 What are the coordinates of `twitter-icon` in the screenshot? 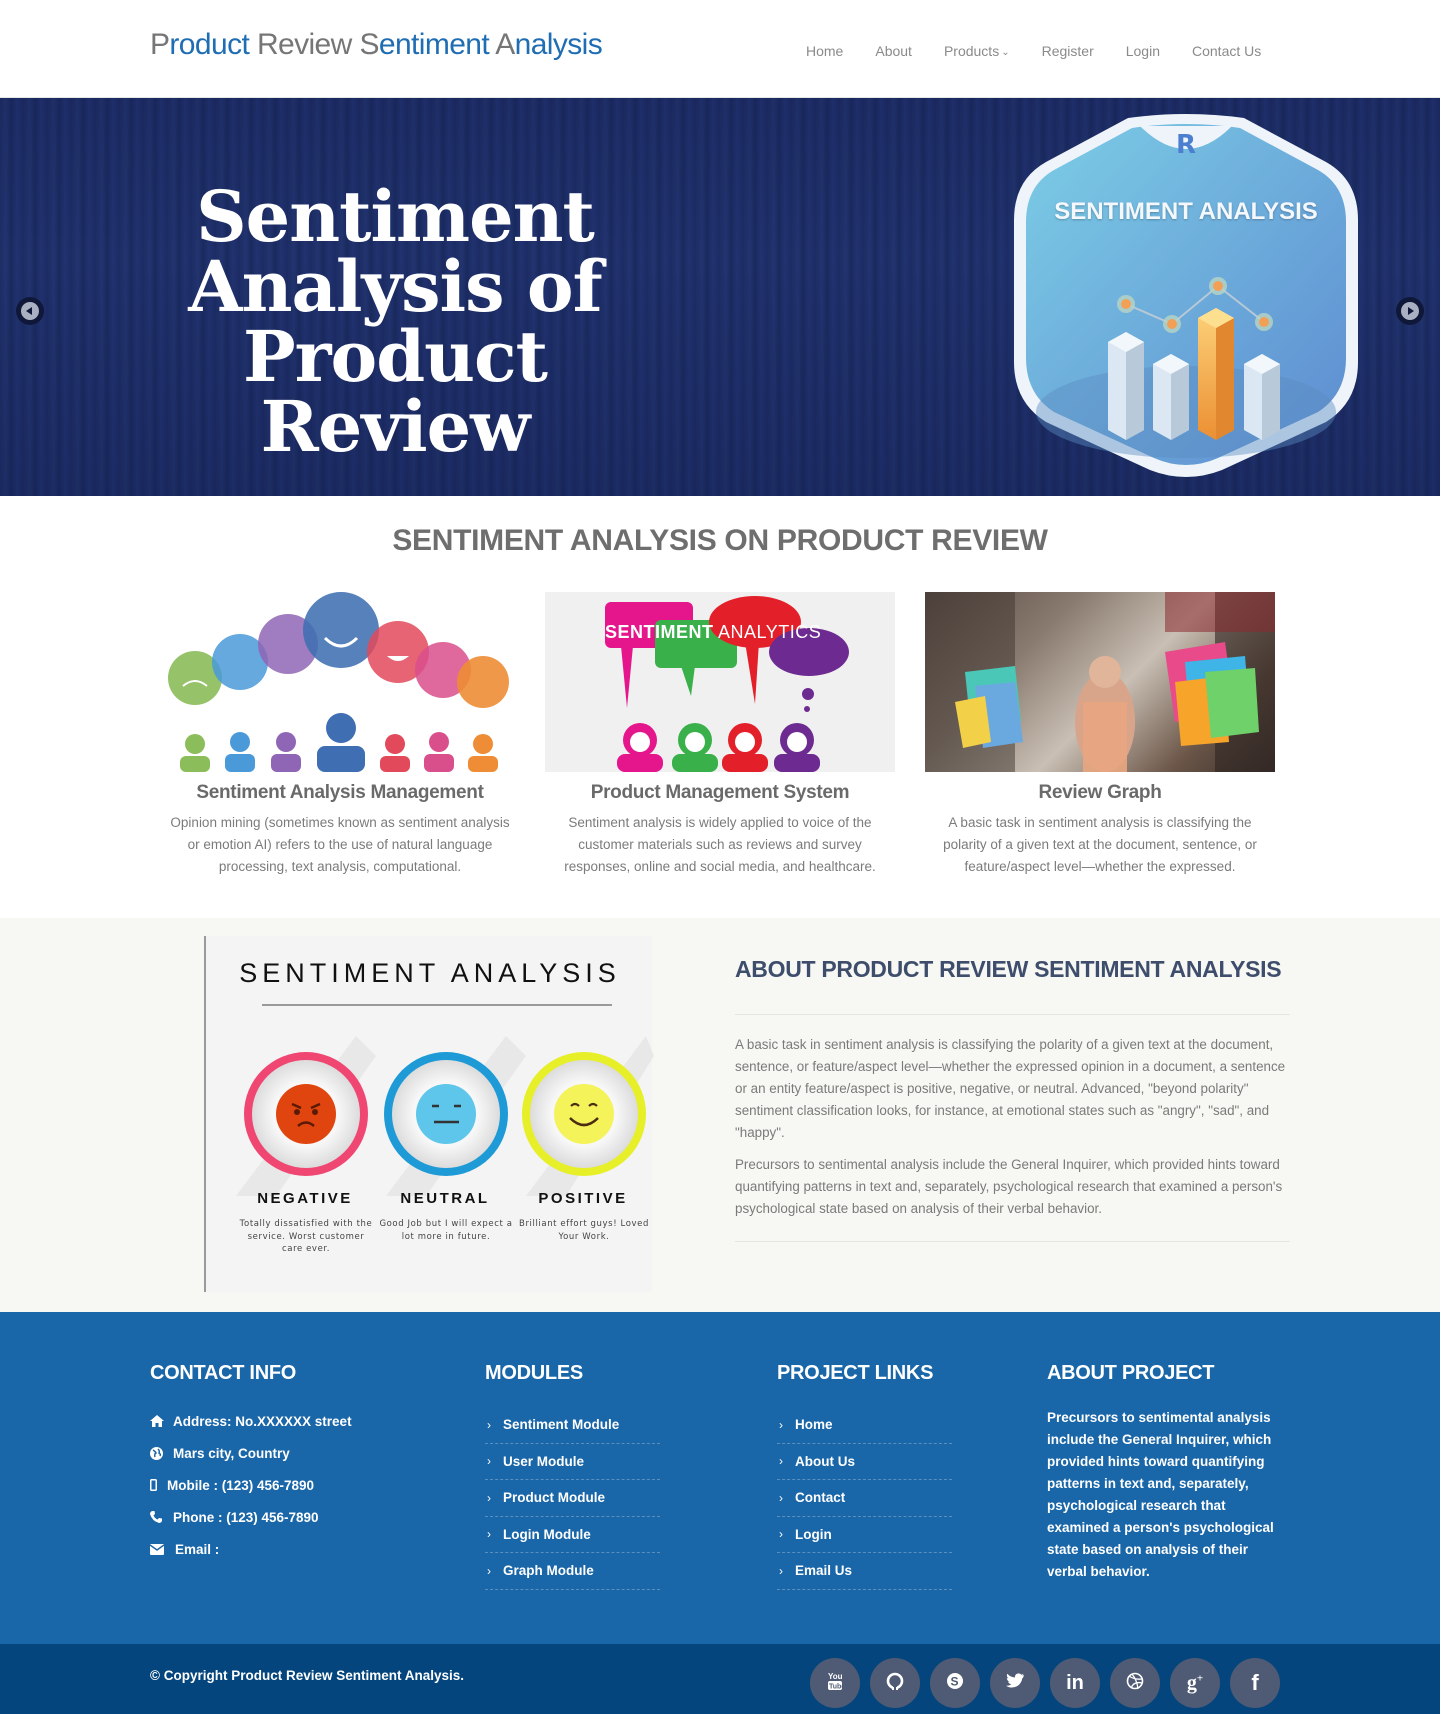 It's located at (1015, 1683).